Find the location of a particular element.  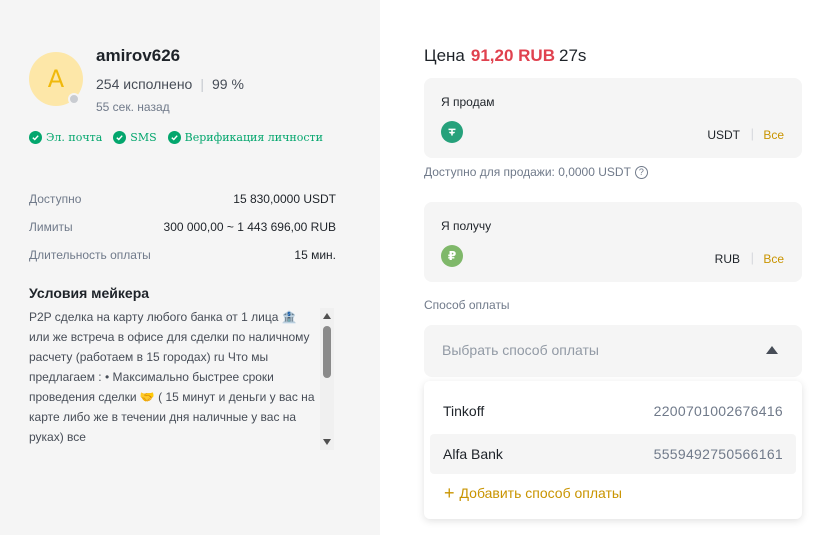

price-line: Цена 91,20 RUB 27s is located at coordinates (505, 55).